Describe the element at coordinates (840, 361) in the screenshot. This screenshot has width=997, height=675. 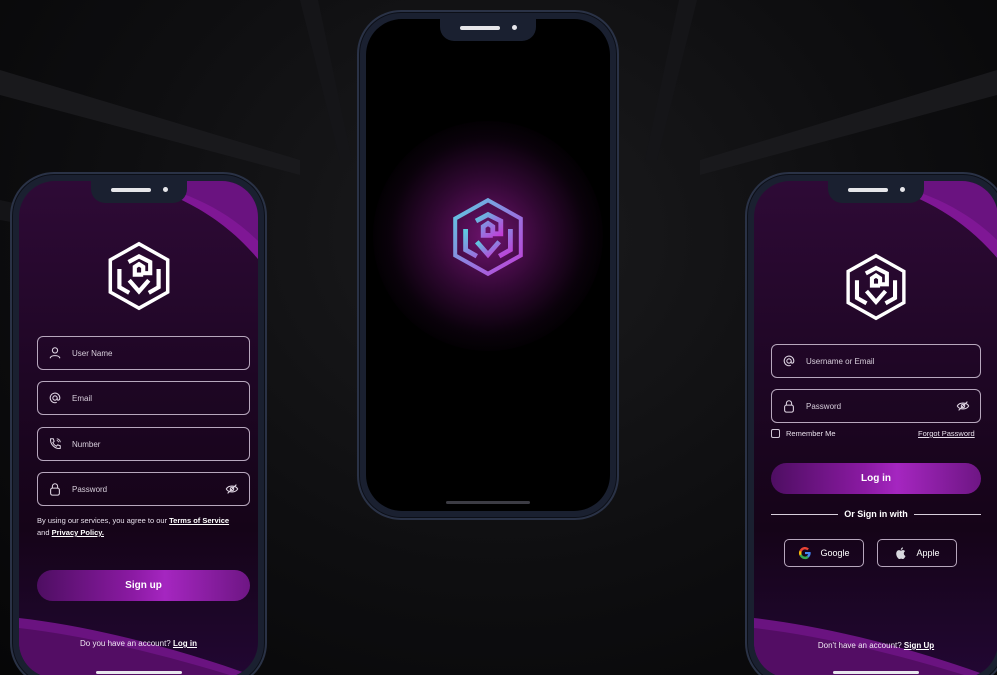
I see `username-email-placeholder: Username or Email` at that location.